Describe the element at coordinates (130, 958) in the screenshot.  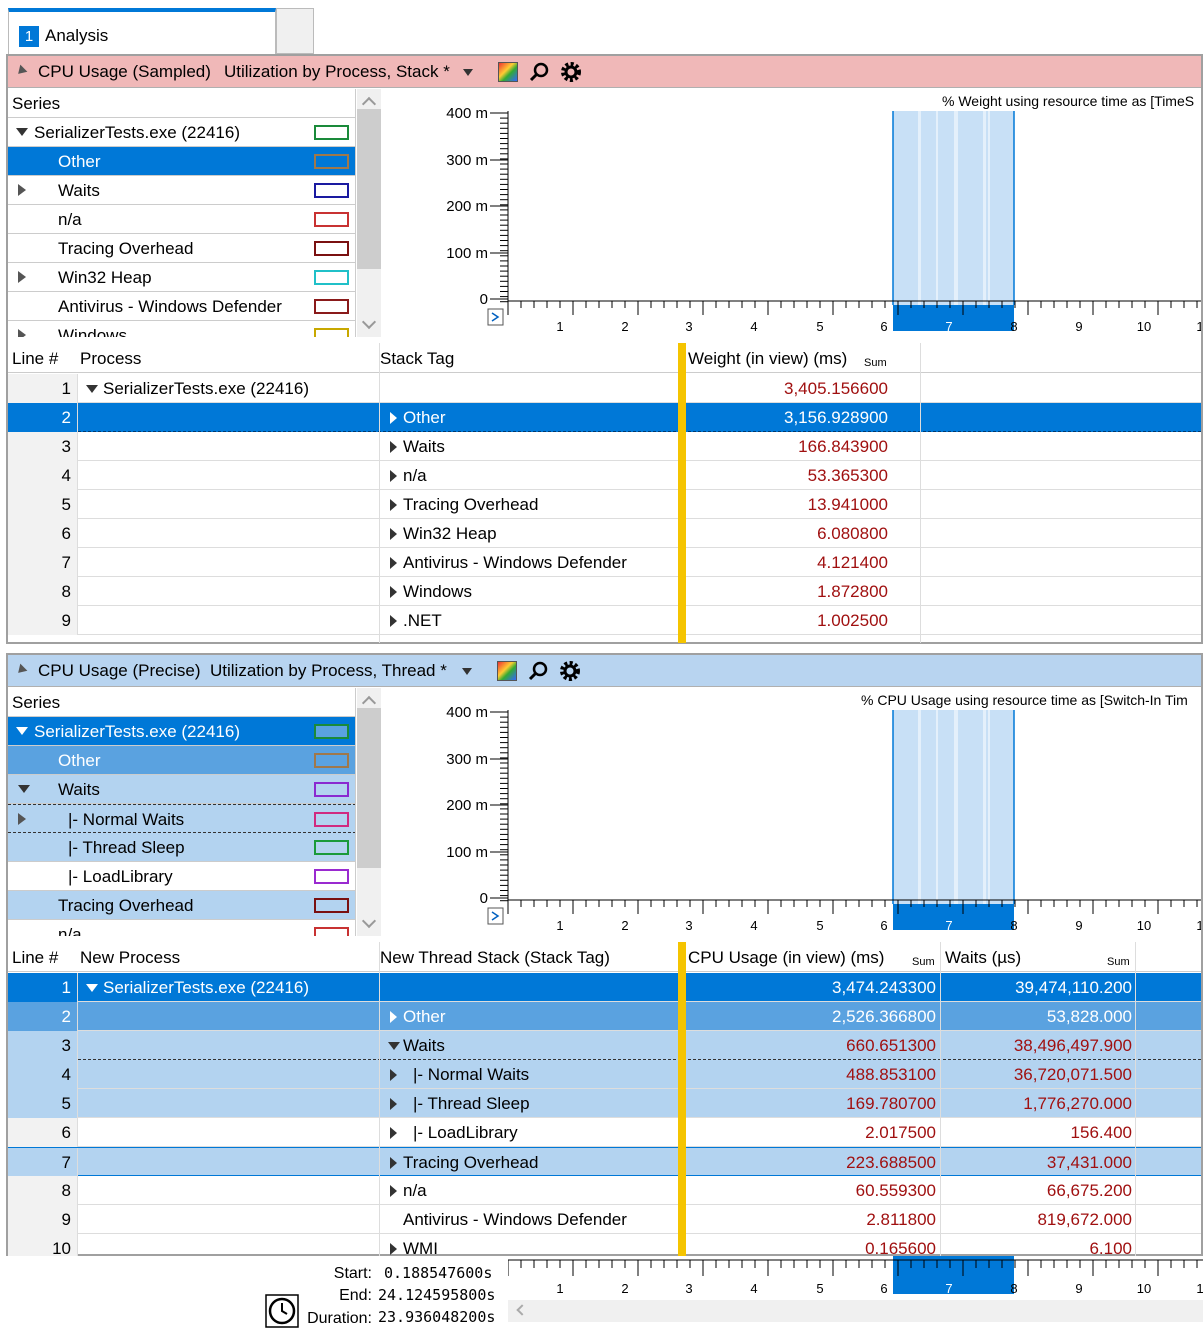
I see `column-header-new-process: New Process` at that location.